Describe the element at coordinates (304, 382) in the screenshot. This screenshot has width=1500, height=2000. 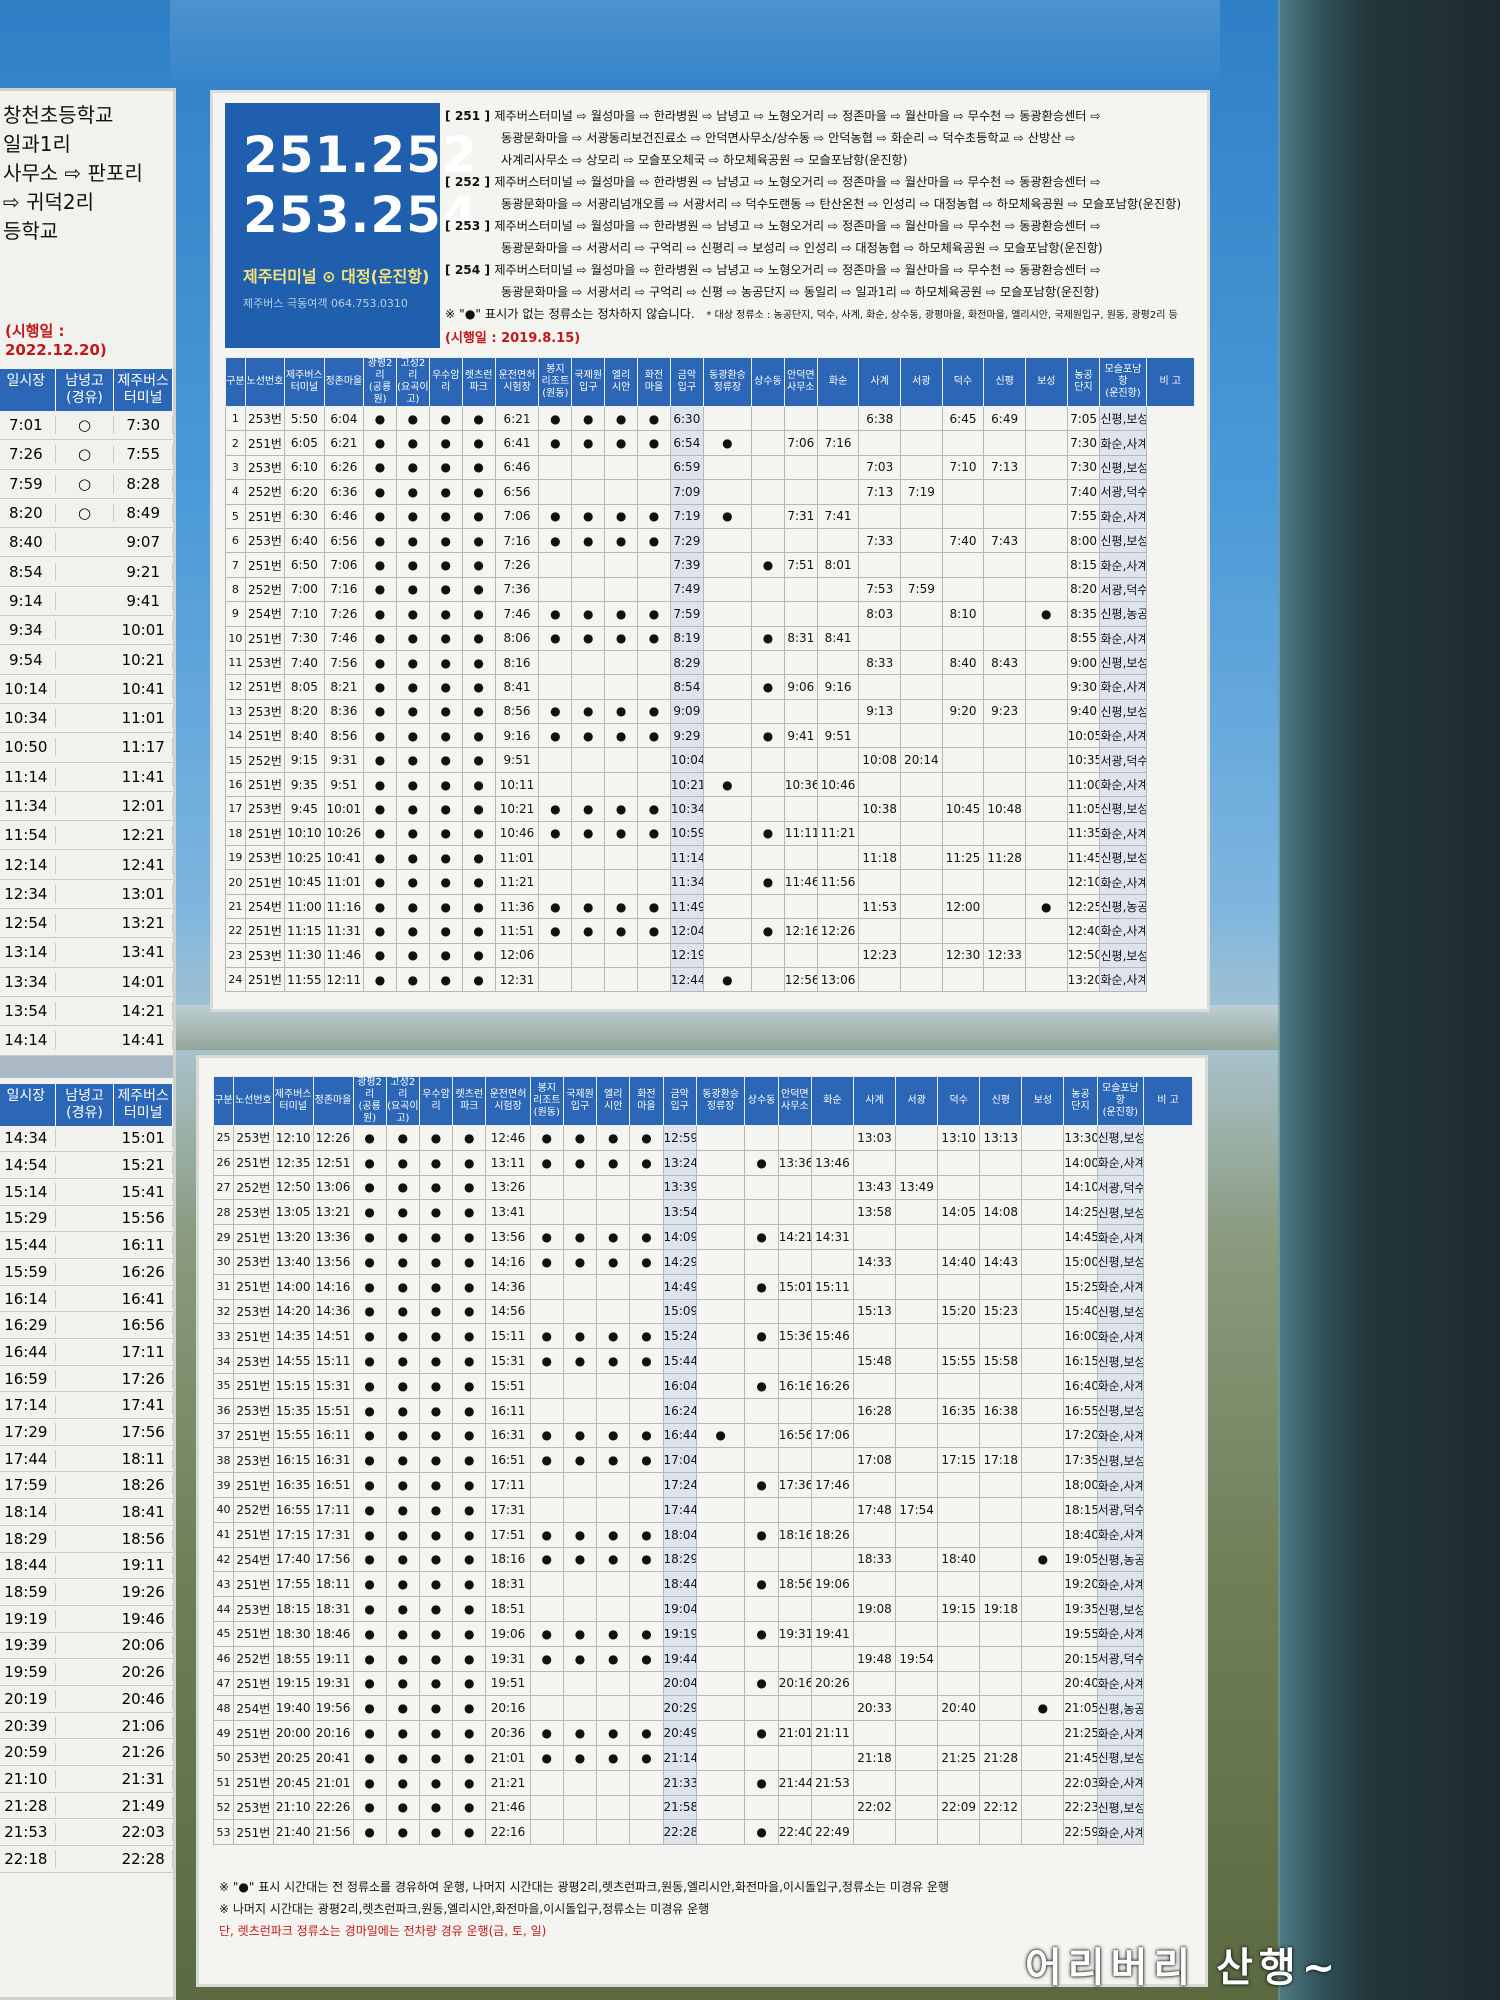
I see `column-header: 제주버스 터미널` at that location.